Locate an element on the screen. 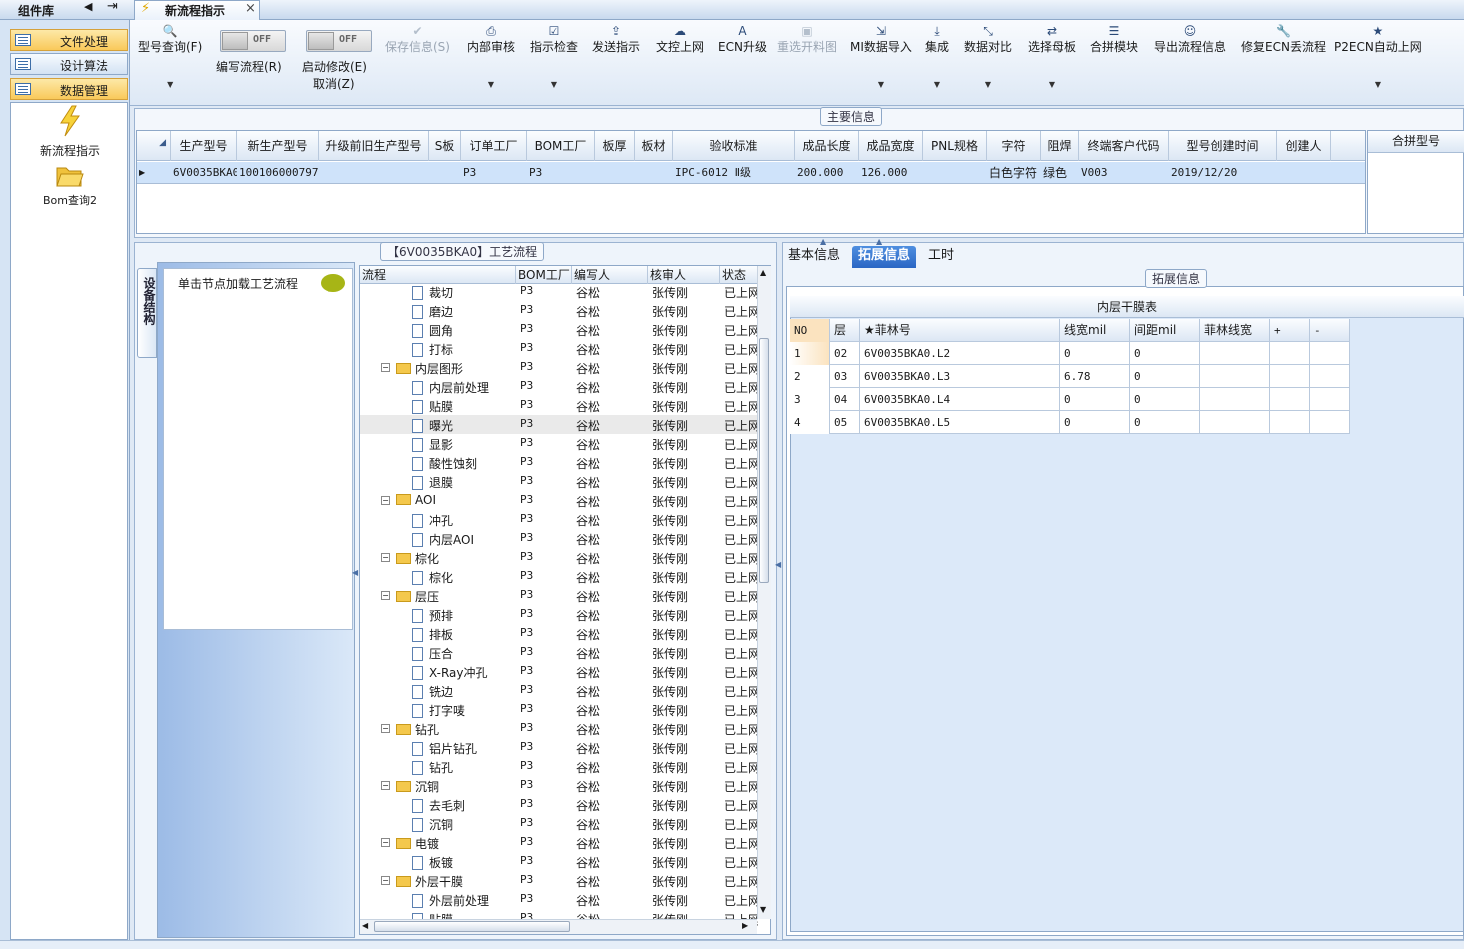  tree-row: X-Ray冲孔 P3 谷松 张传刚 已上网 is located at coordinates (560, 671).